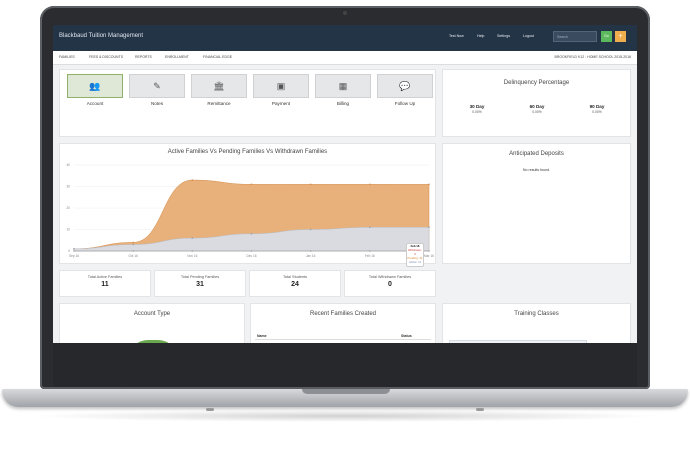  Describe the element at coordinates (68, 187) in the screenshot. I see `y-tick-label: 30` at that location.